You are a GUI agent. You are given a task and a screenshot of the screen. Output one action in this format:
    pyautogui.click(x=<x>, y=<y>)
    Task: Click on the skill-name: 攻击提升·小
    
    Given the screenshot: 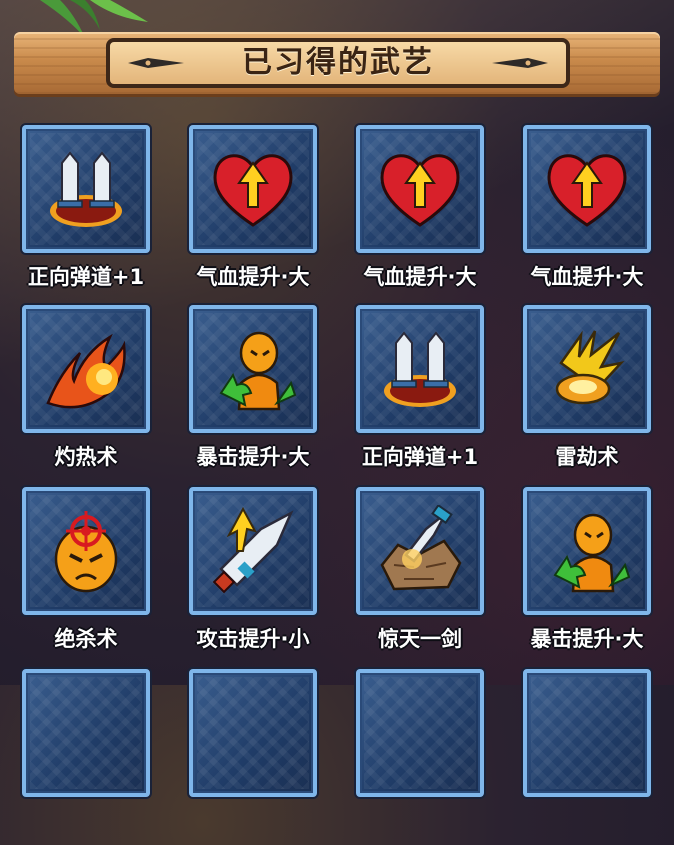 What is the action you would take?
    pyautogui.click(x=253, y=639)
    